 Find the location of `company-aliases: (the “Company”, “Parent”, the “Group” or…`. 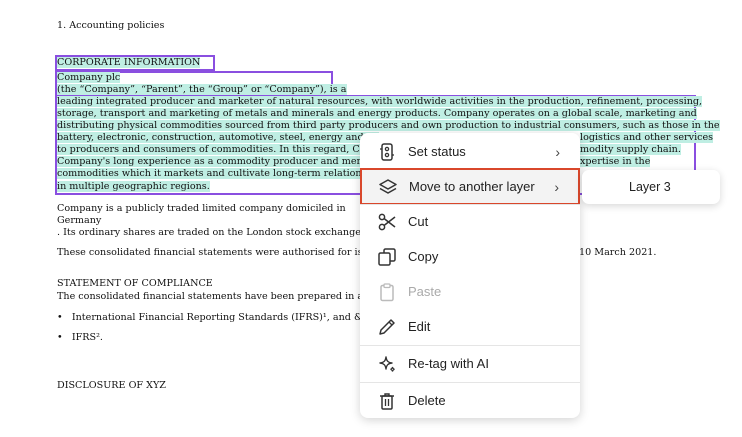

company-aliases: (the “Company”, “Parent”, the “Group” or… is located at coordinates (202, 90).